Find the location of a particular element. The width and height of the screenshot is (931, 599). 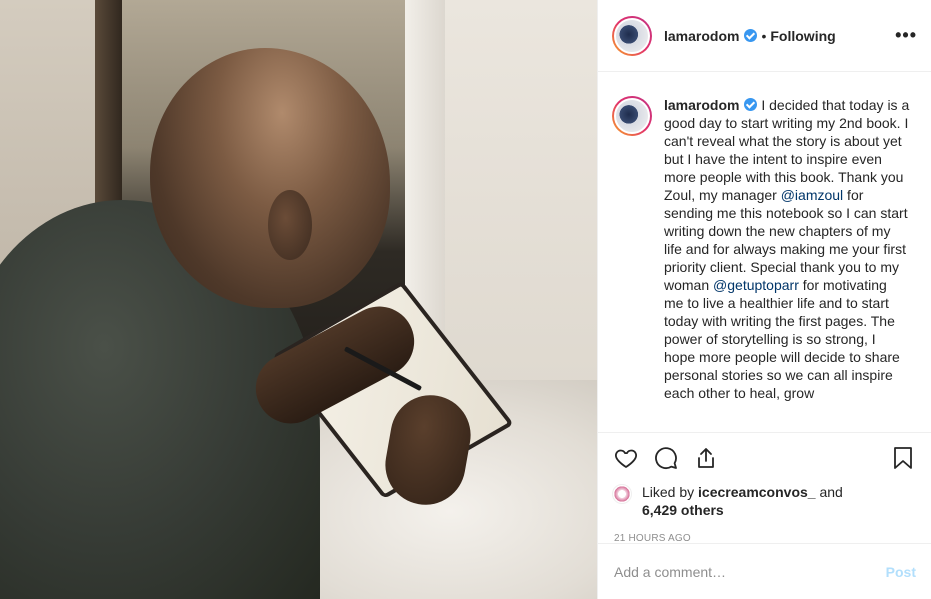

mention-link-getuptoparr: @getuptoparr is located at coordinates (756, 285).